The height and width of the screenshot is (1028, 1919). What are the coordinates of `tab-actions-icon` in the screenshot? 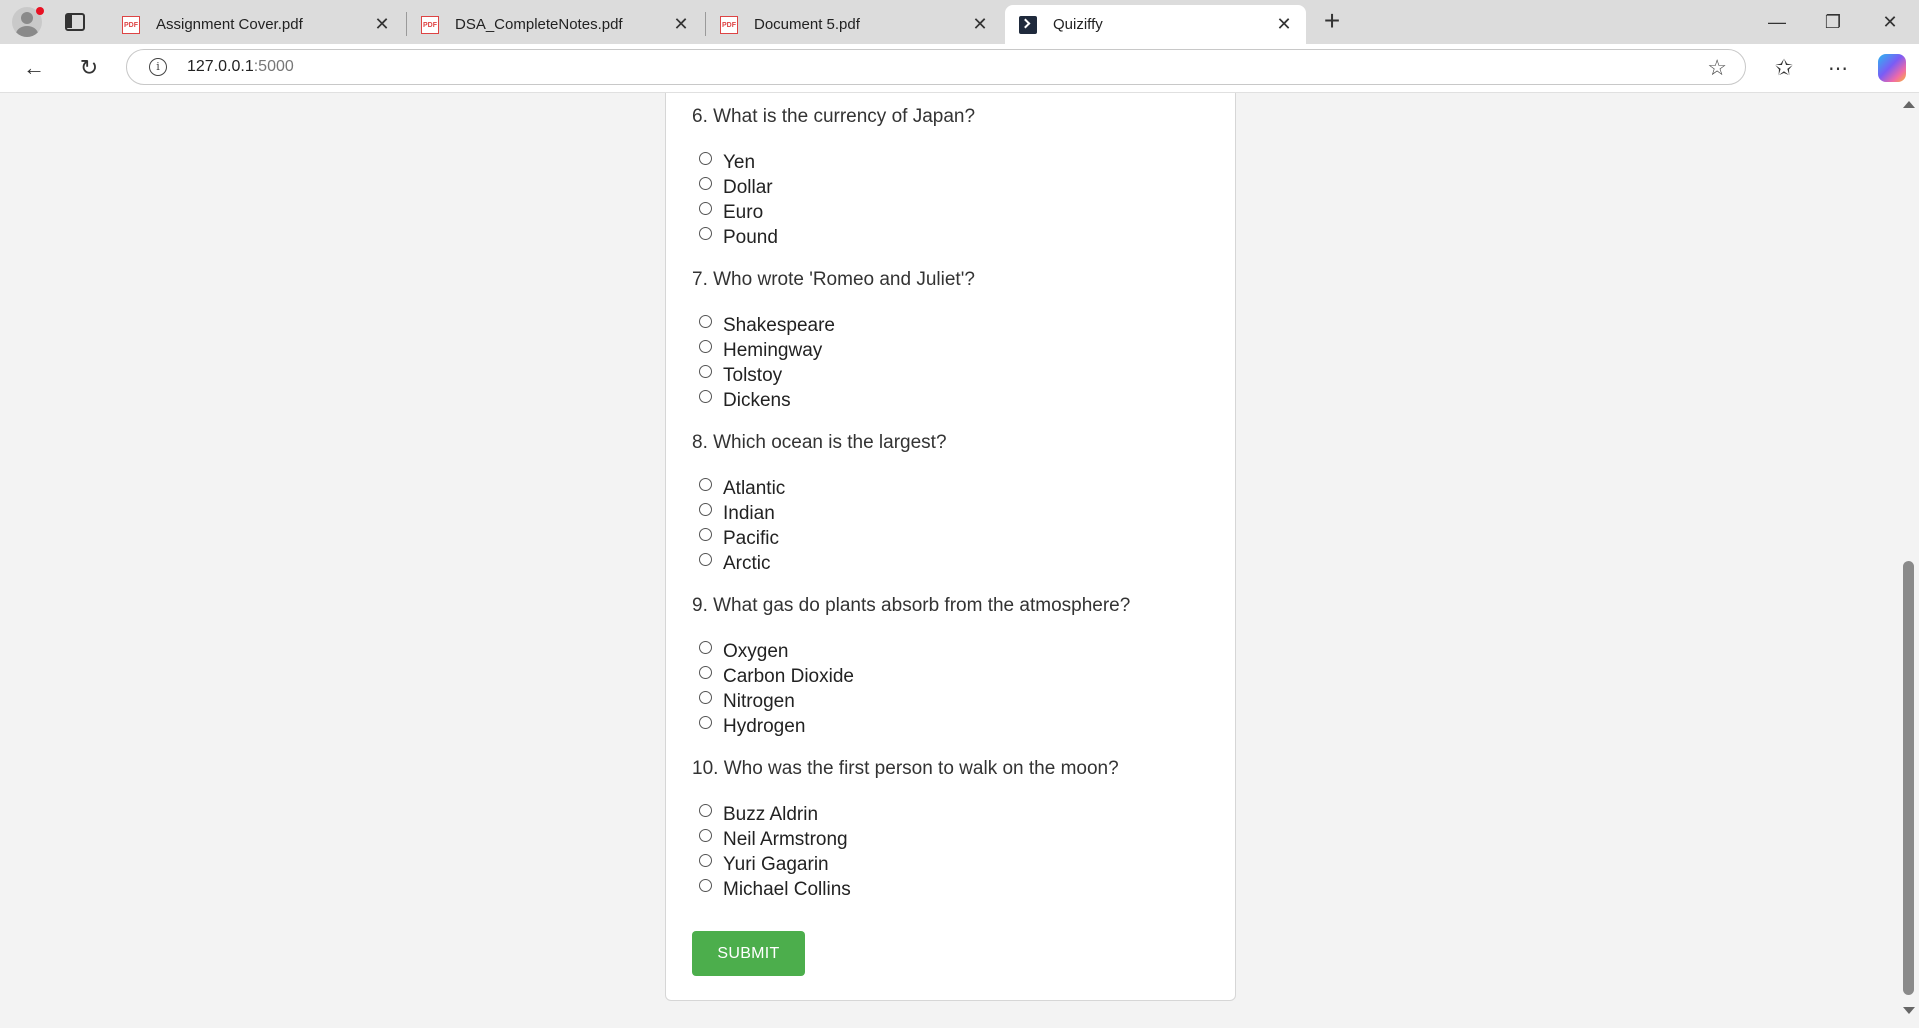 It's located at (74, 22).